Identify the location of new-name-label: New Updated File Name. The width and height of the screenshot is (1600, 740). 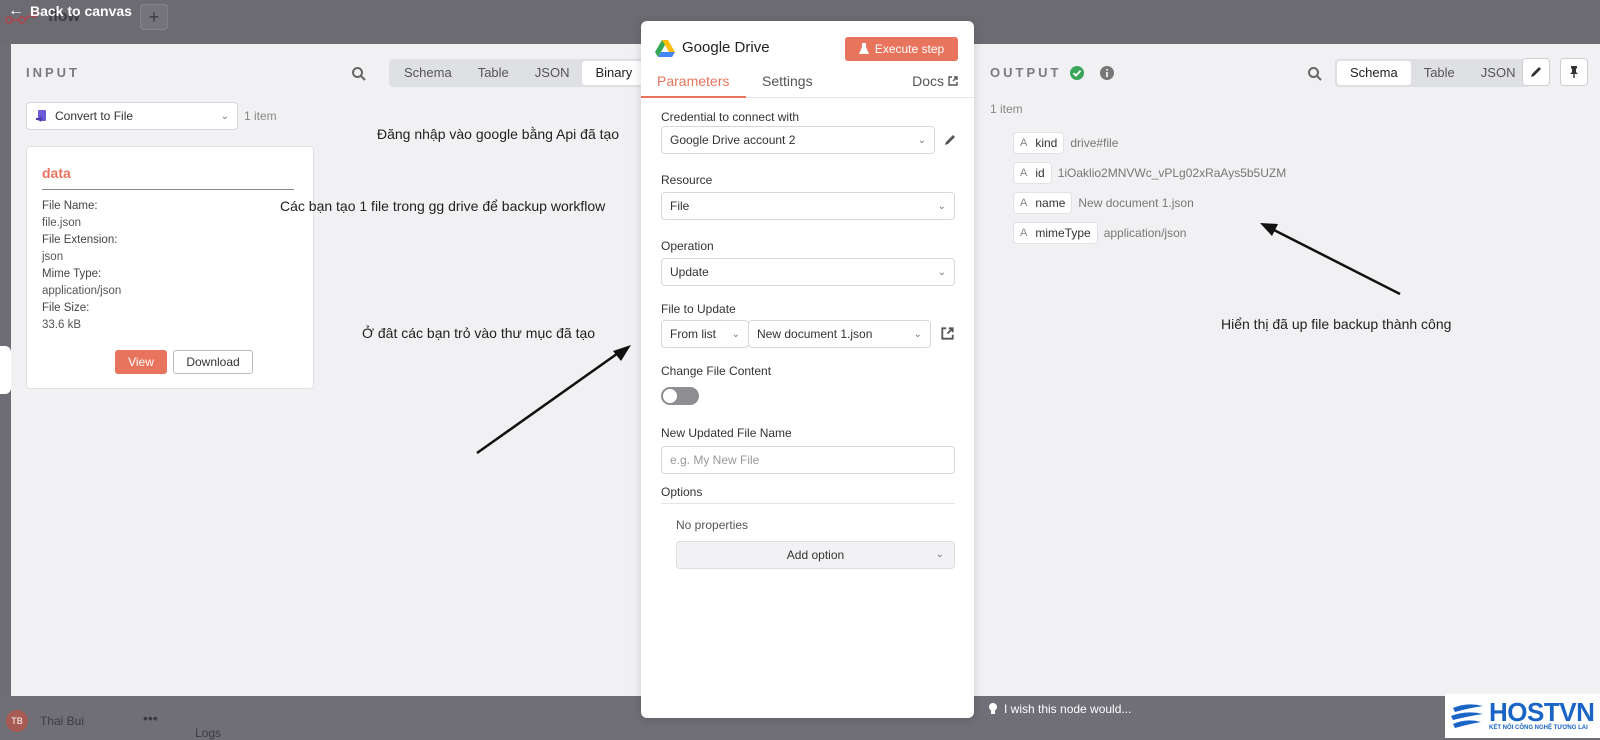
(726, 433).